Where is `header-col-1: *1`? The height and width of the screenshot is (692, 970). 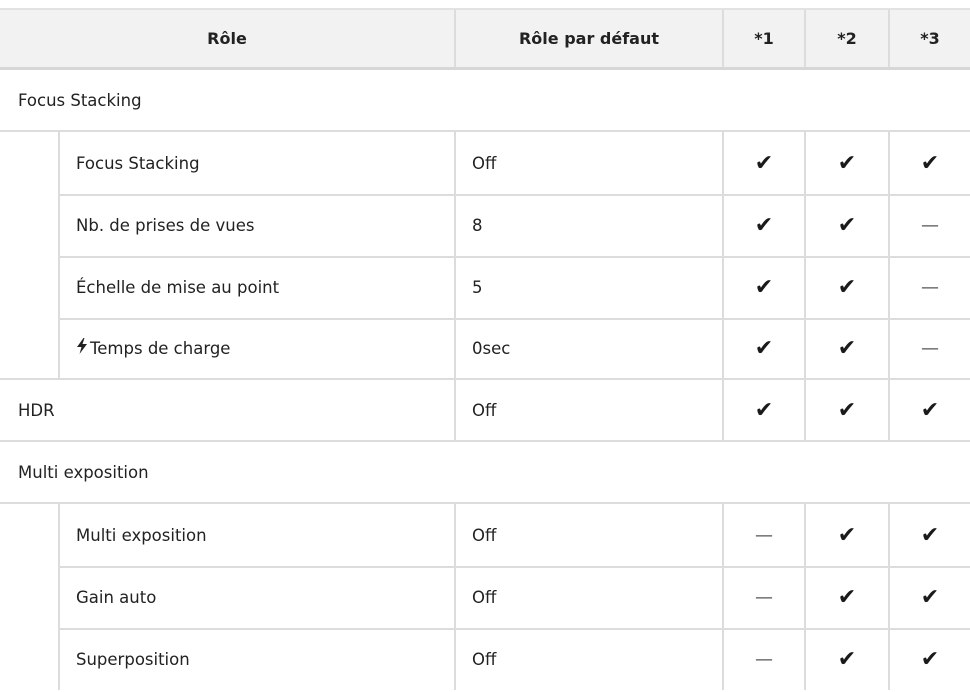 header-col-1: *1 is located at coordinates (763, 38).